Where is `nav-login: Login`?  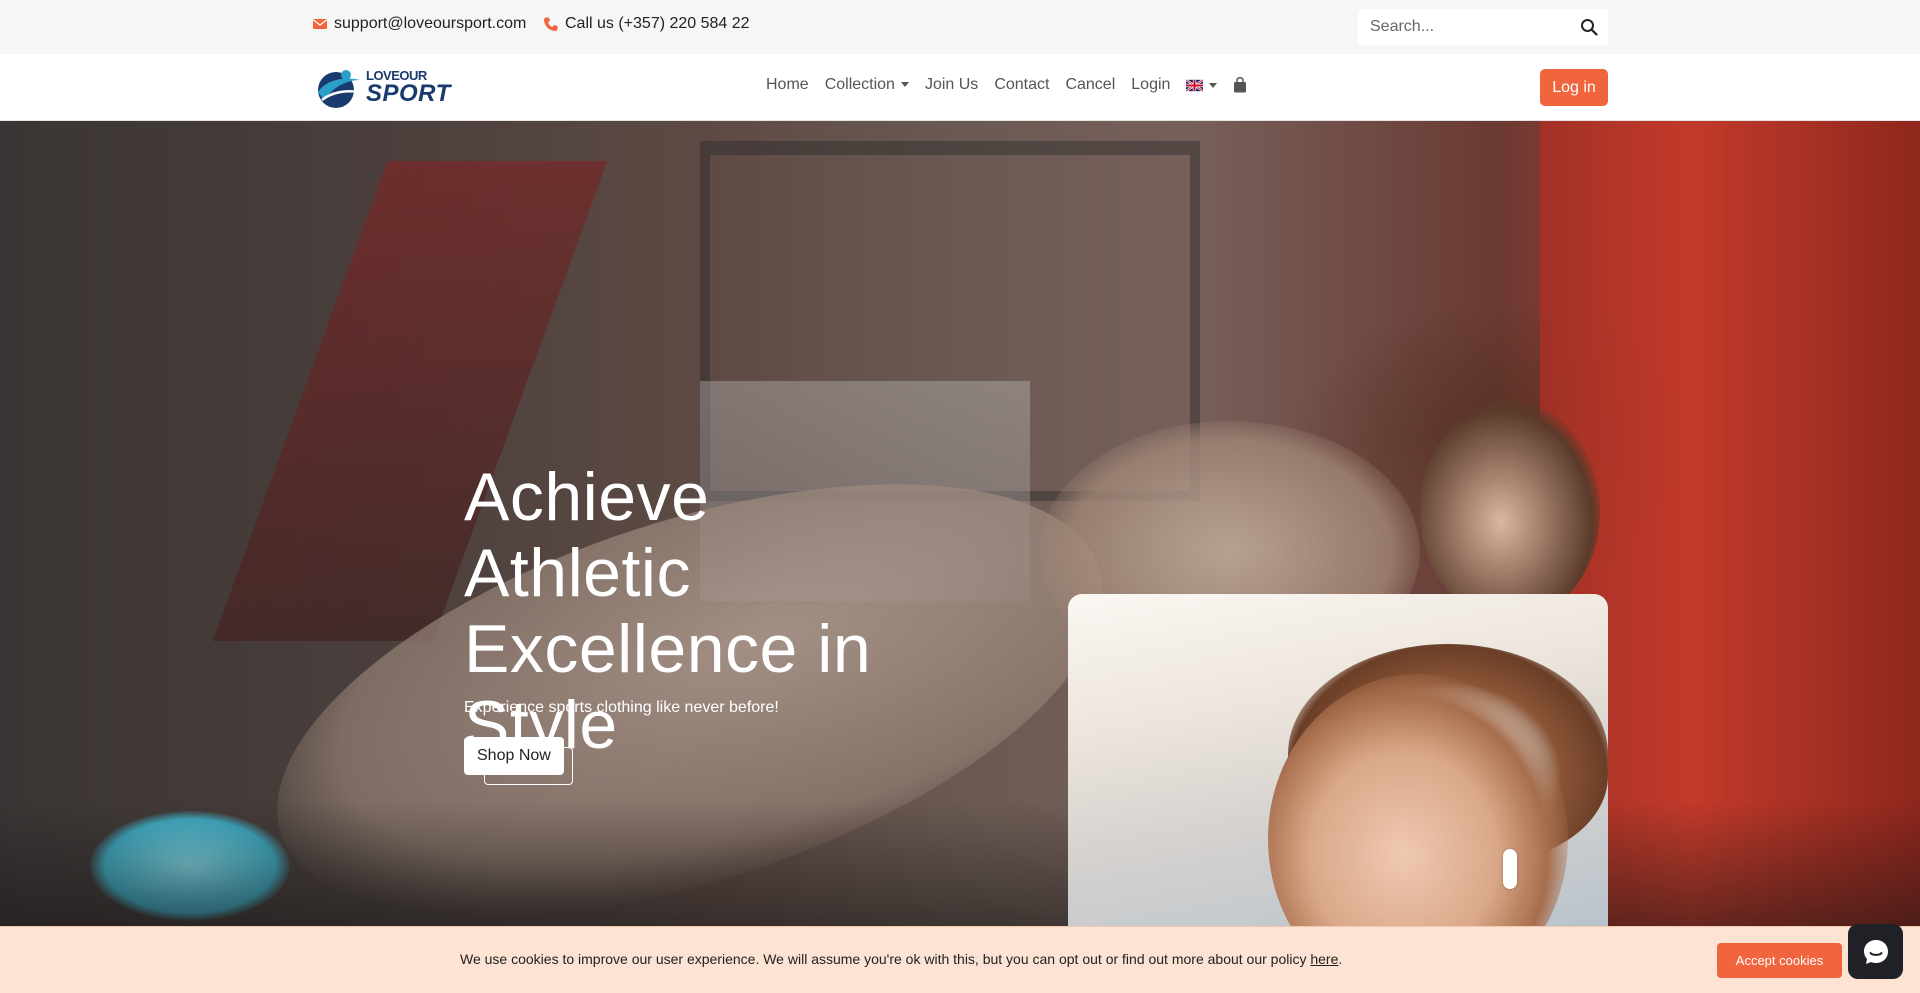
nav-login: Login is located at coordinates (1150, 85).